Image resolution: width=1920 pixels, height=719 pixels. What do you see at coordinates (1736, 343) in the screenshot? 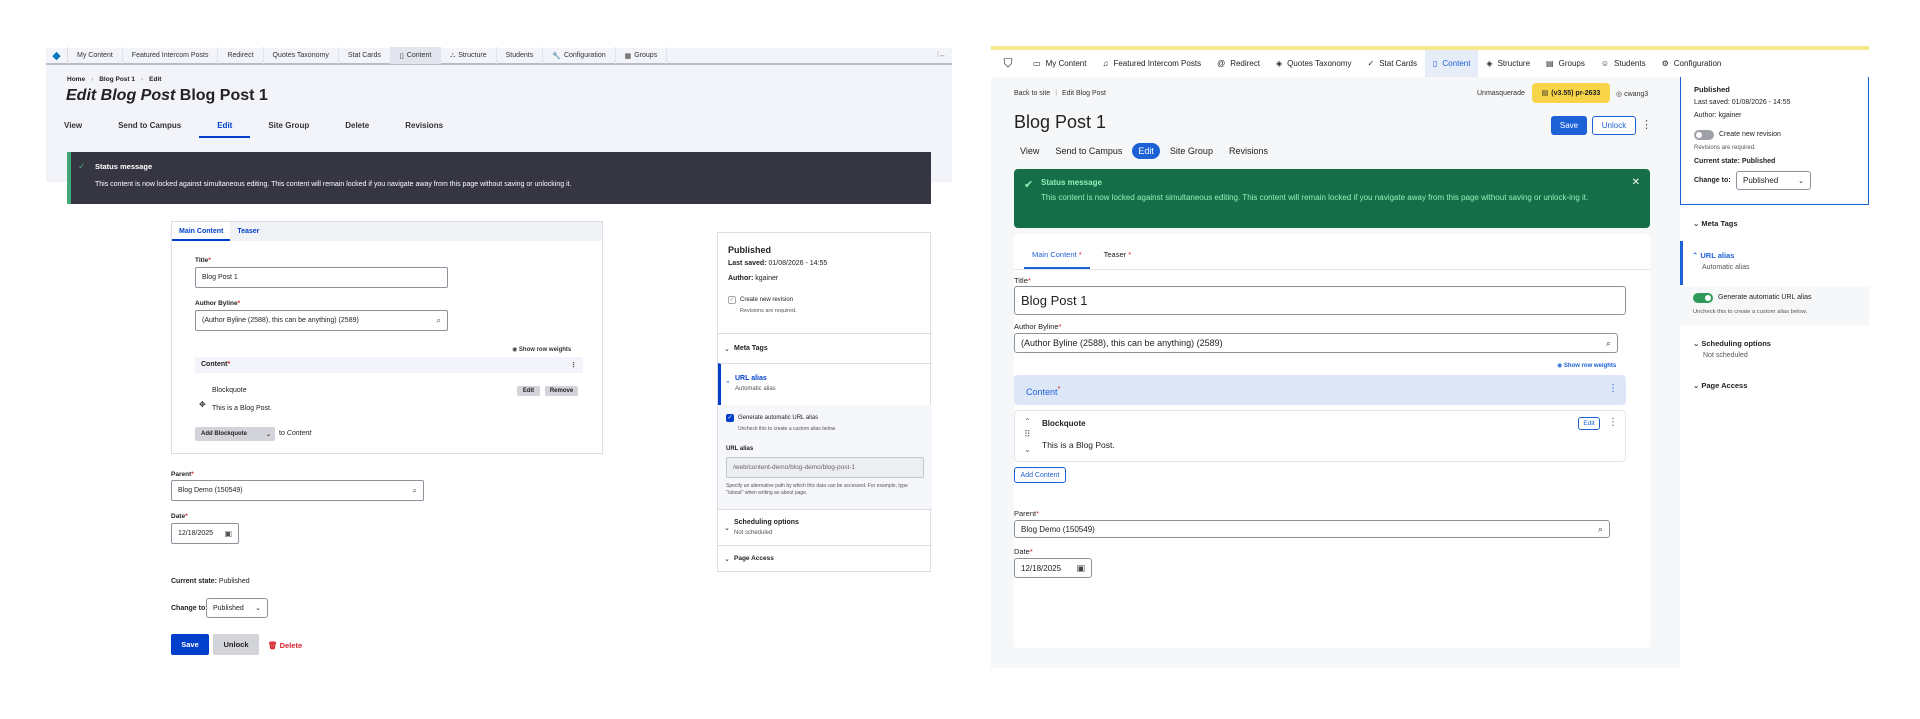
I see `summary-text: Scheduling options` at bounding box center [1736, 343].